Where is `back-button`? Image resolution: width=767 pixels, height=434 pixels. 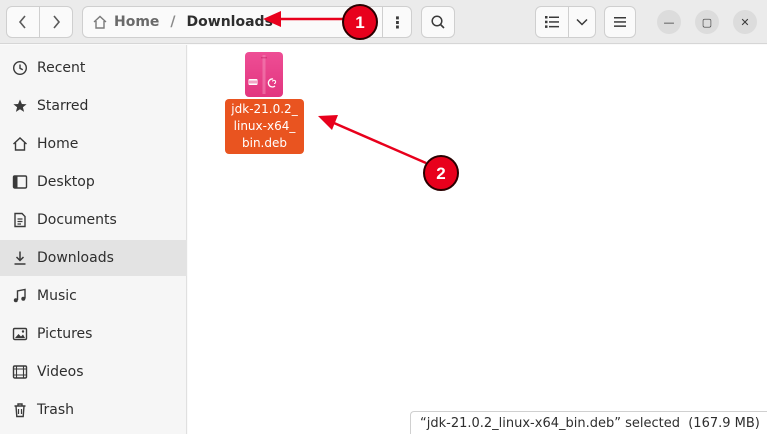
back-button is located at coordinates (23, 22).